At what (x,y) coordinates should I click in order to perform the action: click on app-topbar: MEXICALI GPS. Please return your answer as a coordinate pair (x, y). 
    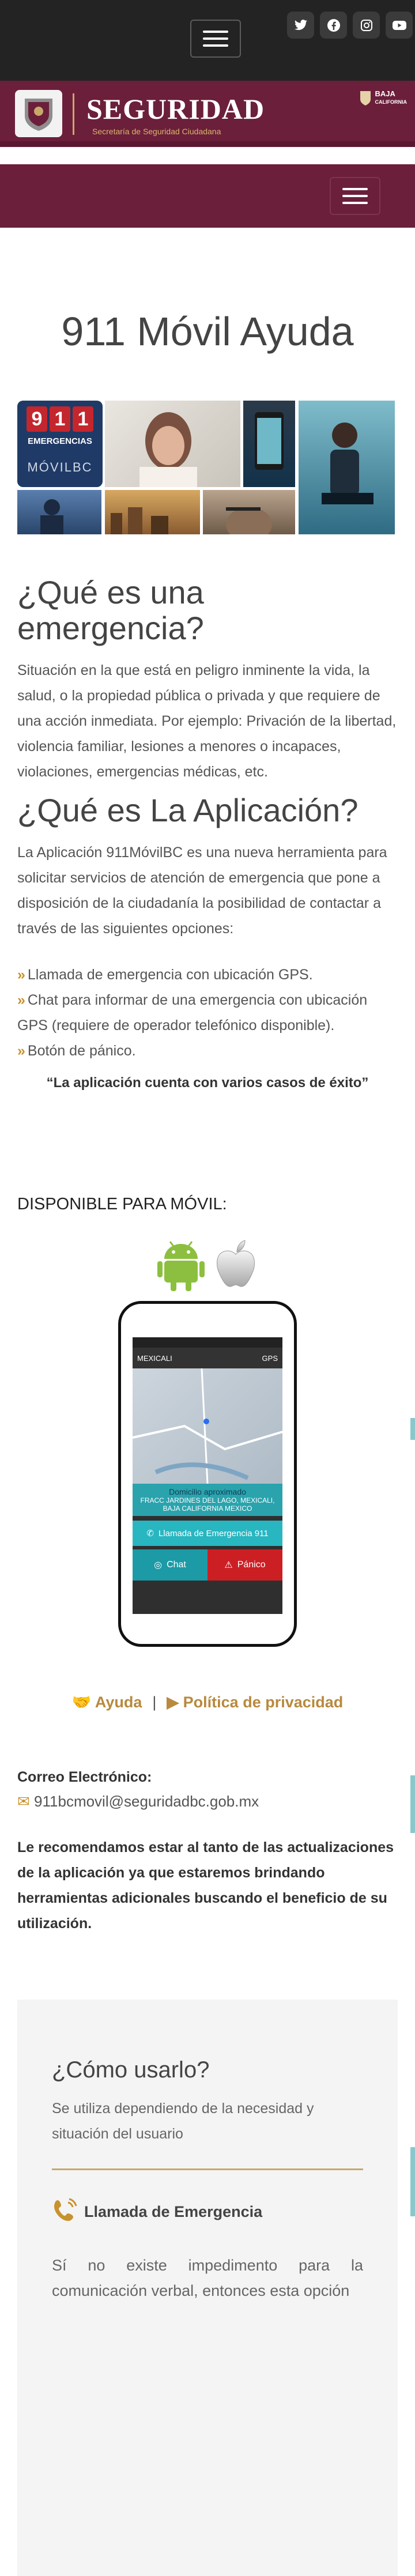
    Looking at the image, I should click on (207, 1358).